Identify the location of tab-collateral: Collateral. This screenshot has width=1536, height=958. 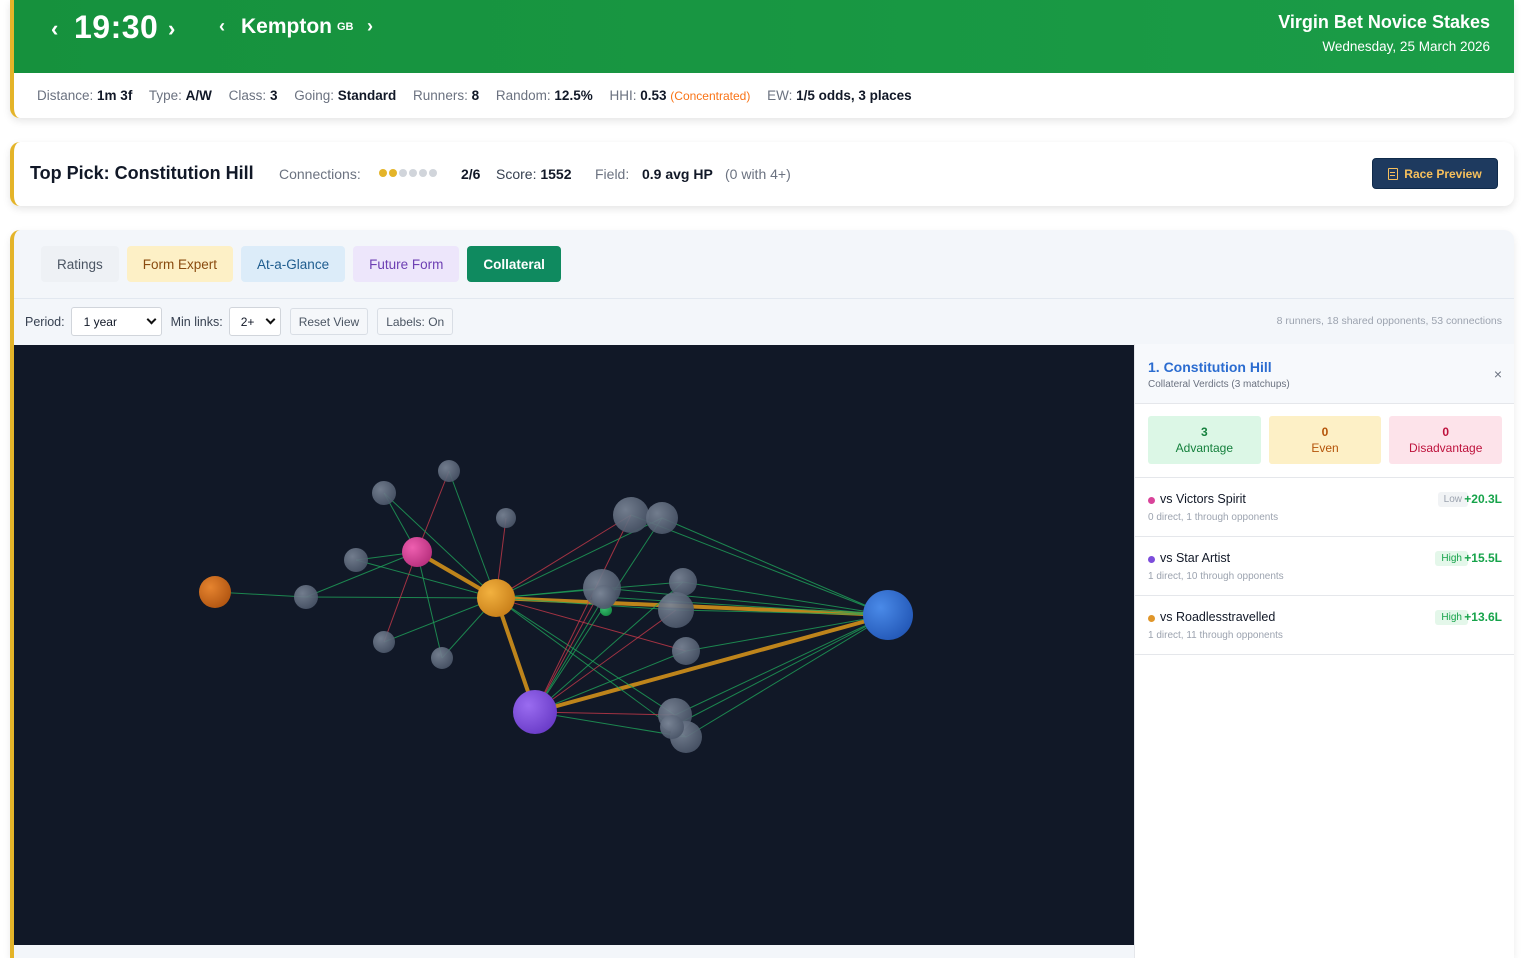
(514, 264).